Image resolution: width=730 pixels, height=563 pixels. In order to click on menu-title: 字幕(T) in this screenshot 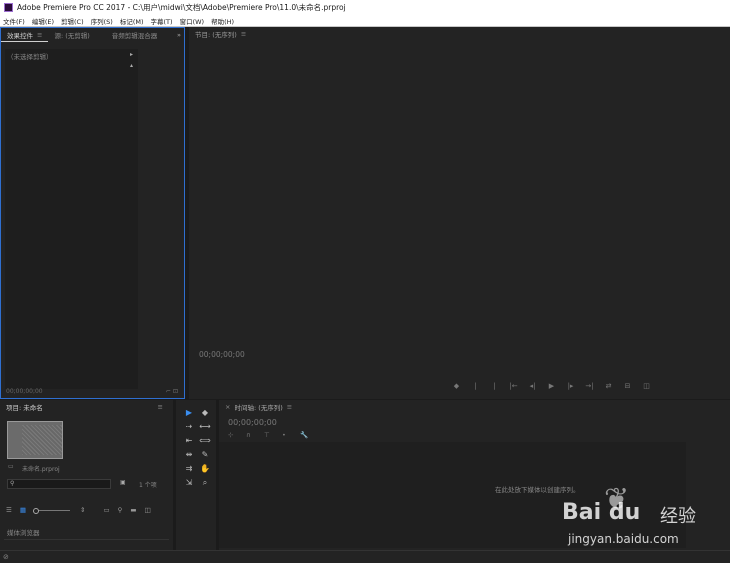, I will do `click(162, 21)`.